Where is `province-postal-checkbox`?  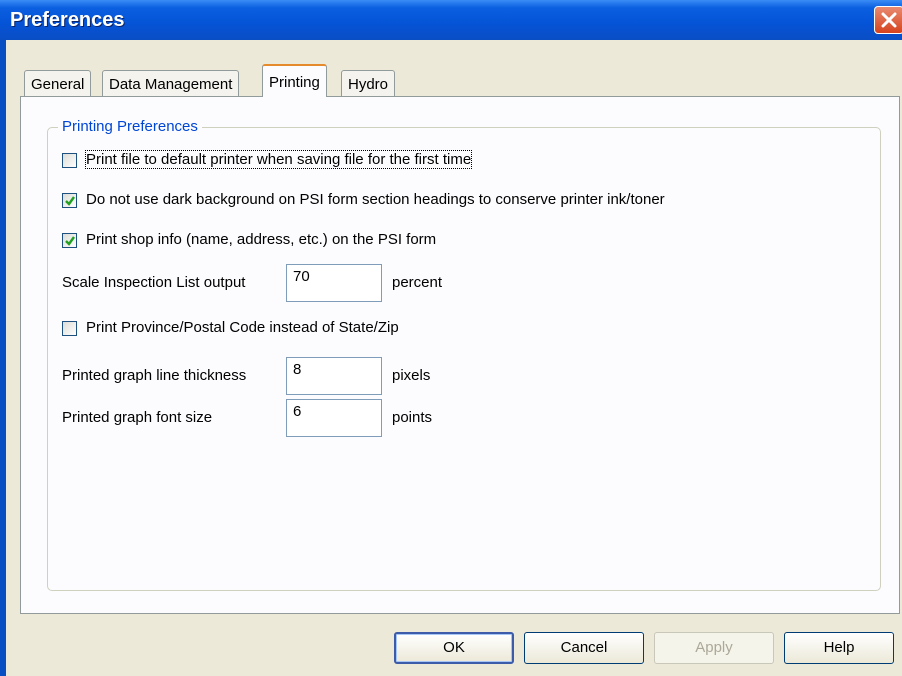
province-postal-checkbox is located at coordinates (69, 328).